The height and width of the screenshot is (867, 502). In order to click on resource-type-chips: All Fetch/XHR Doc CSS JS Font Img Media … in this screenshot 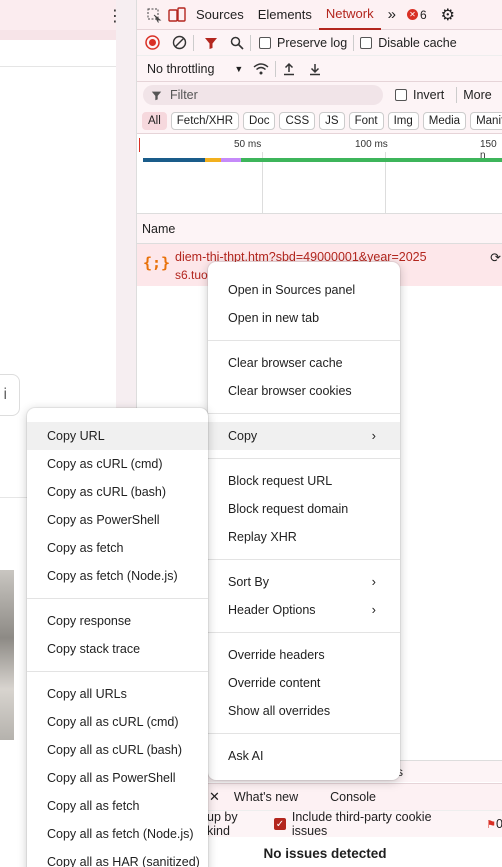, I will do `click(319, 121)`.